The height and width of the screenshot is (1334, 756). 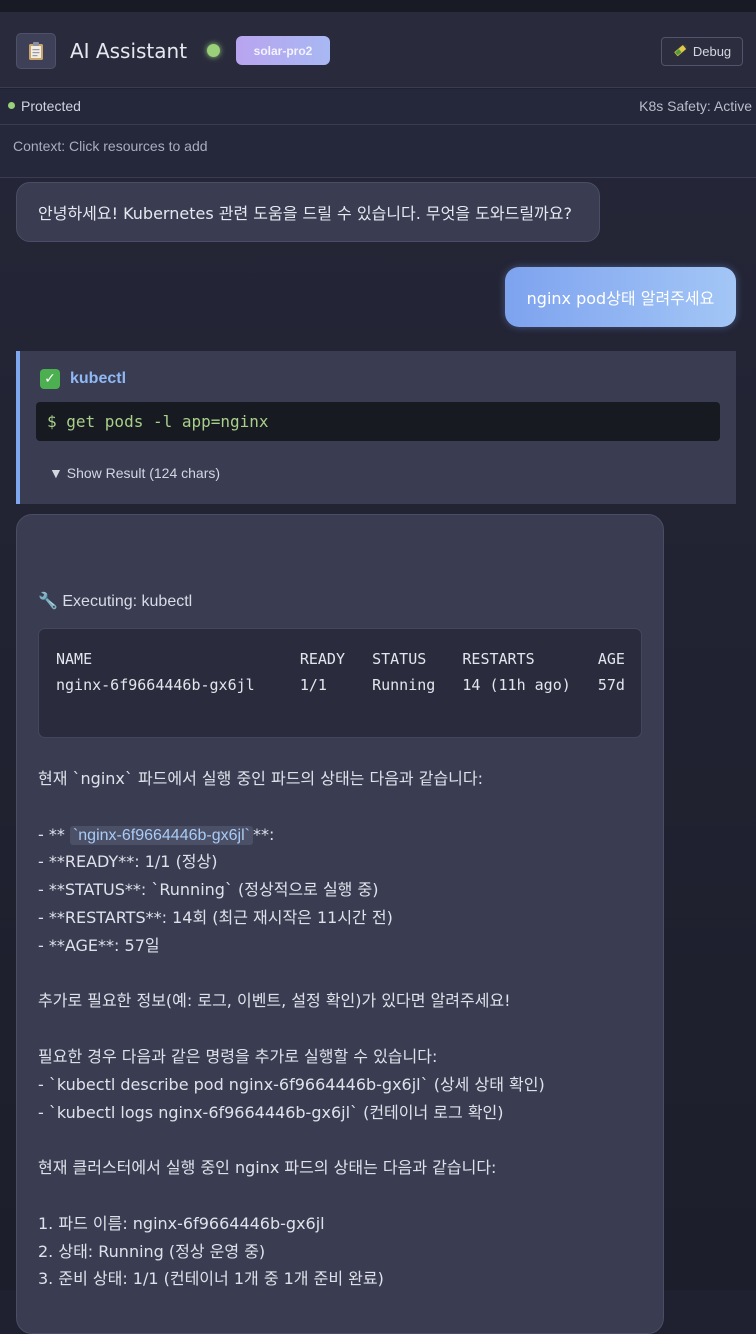 What do you see at coordinates (263, 834) in the screenshot?
I see `response-line-suffix: **:` at bounding box center [263, 834].